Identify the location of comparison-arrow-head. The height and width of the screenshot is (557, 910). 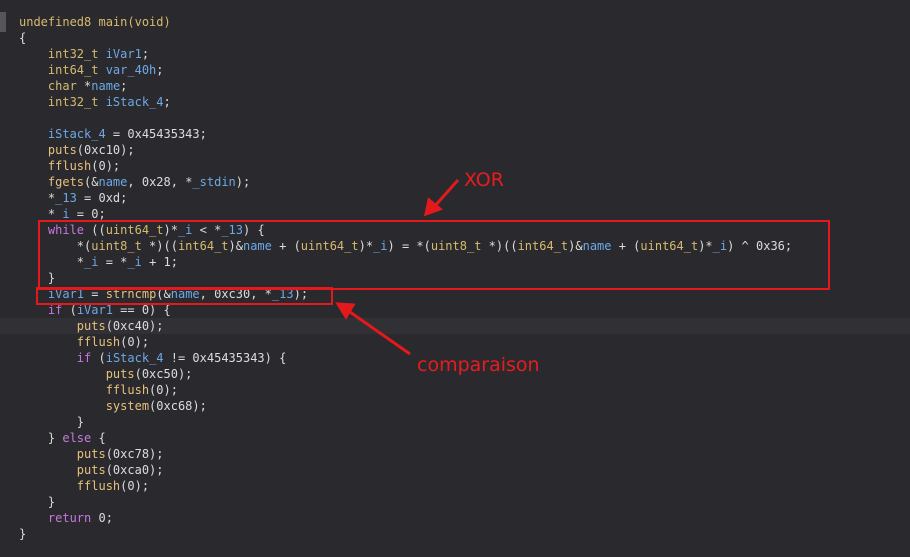
(345, 311).